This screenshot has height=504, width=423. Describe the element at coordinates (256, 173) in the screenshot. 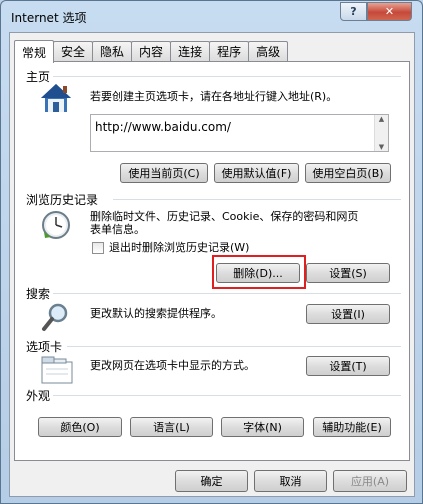

I see `use-default-button: 使用默认值(F)` at that location.